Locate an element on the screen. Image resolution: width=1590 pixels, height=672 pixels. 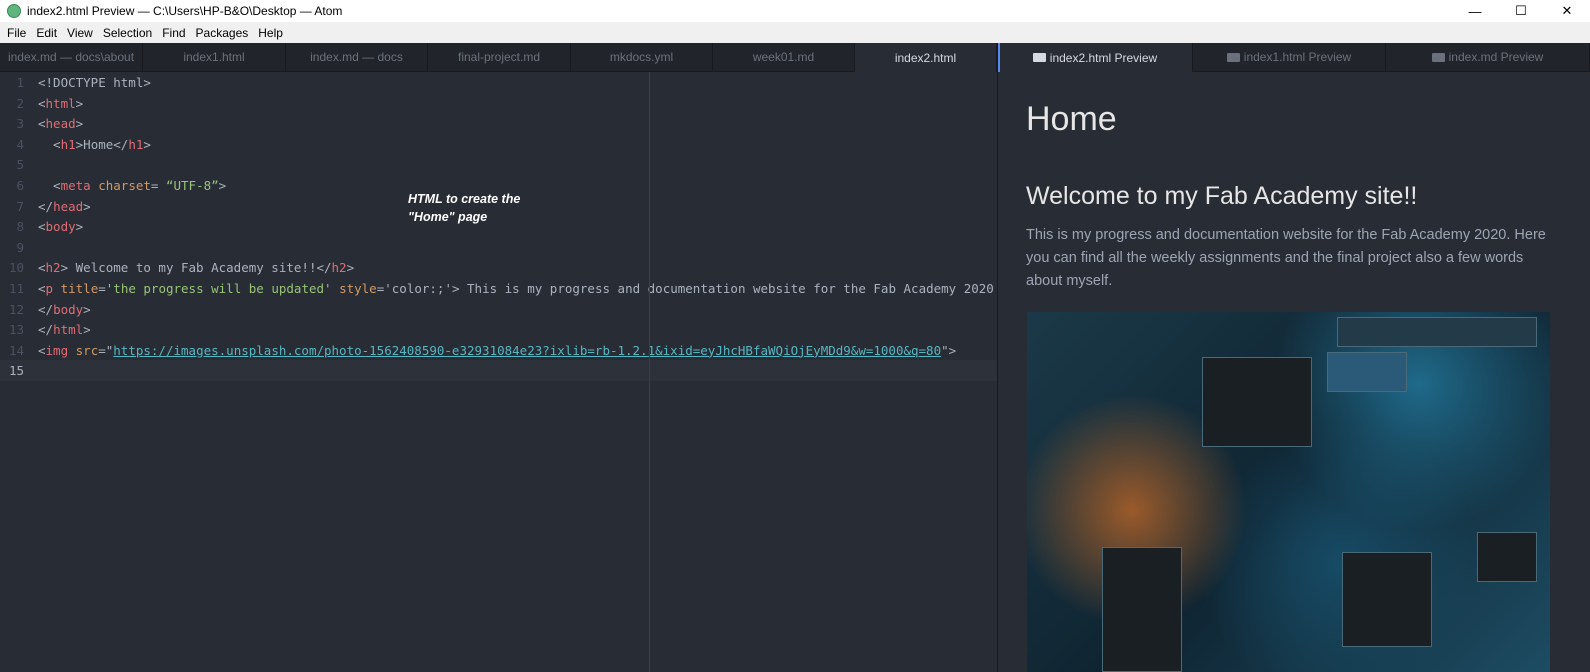
code-token: h2 is located at coordinates (339, 268).